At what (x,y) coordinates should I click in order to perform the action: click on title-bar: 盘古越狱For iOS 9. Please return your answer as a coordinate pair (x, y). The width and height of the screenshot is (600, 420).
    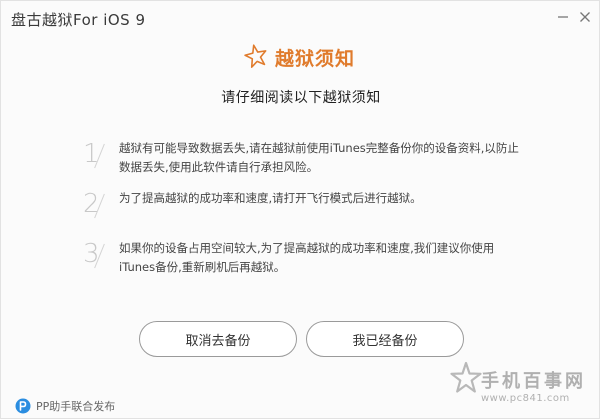
    Looking at the image, I should click on (300, 18).